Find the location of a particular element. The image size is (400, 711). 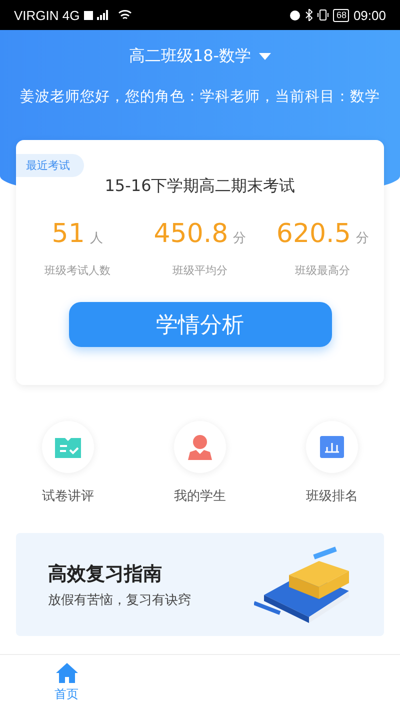

answer-sheet-icon is located at coordinates (68, 447).